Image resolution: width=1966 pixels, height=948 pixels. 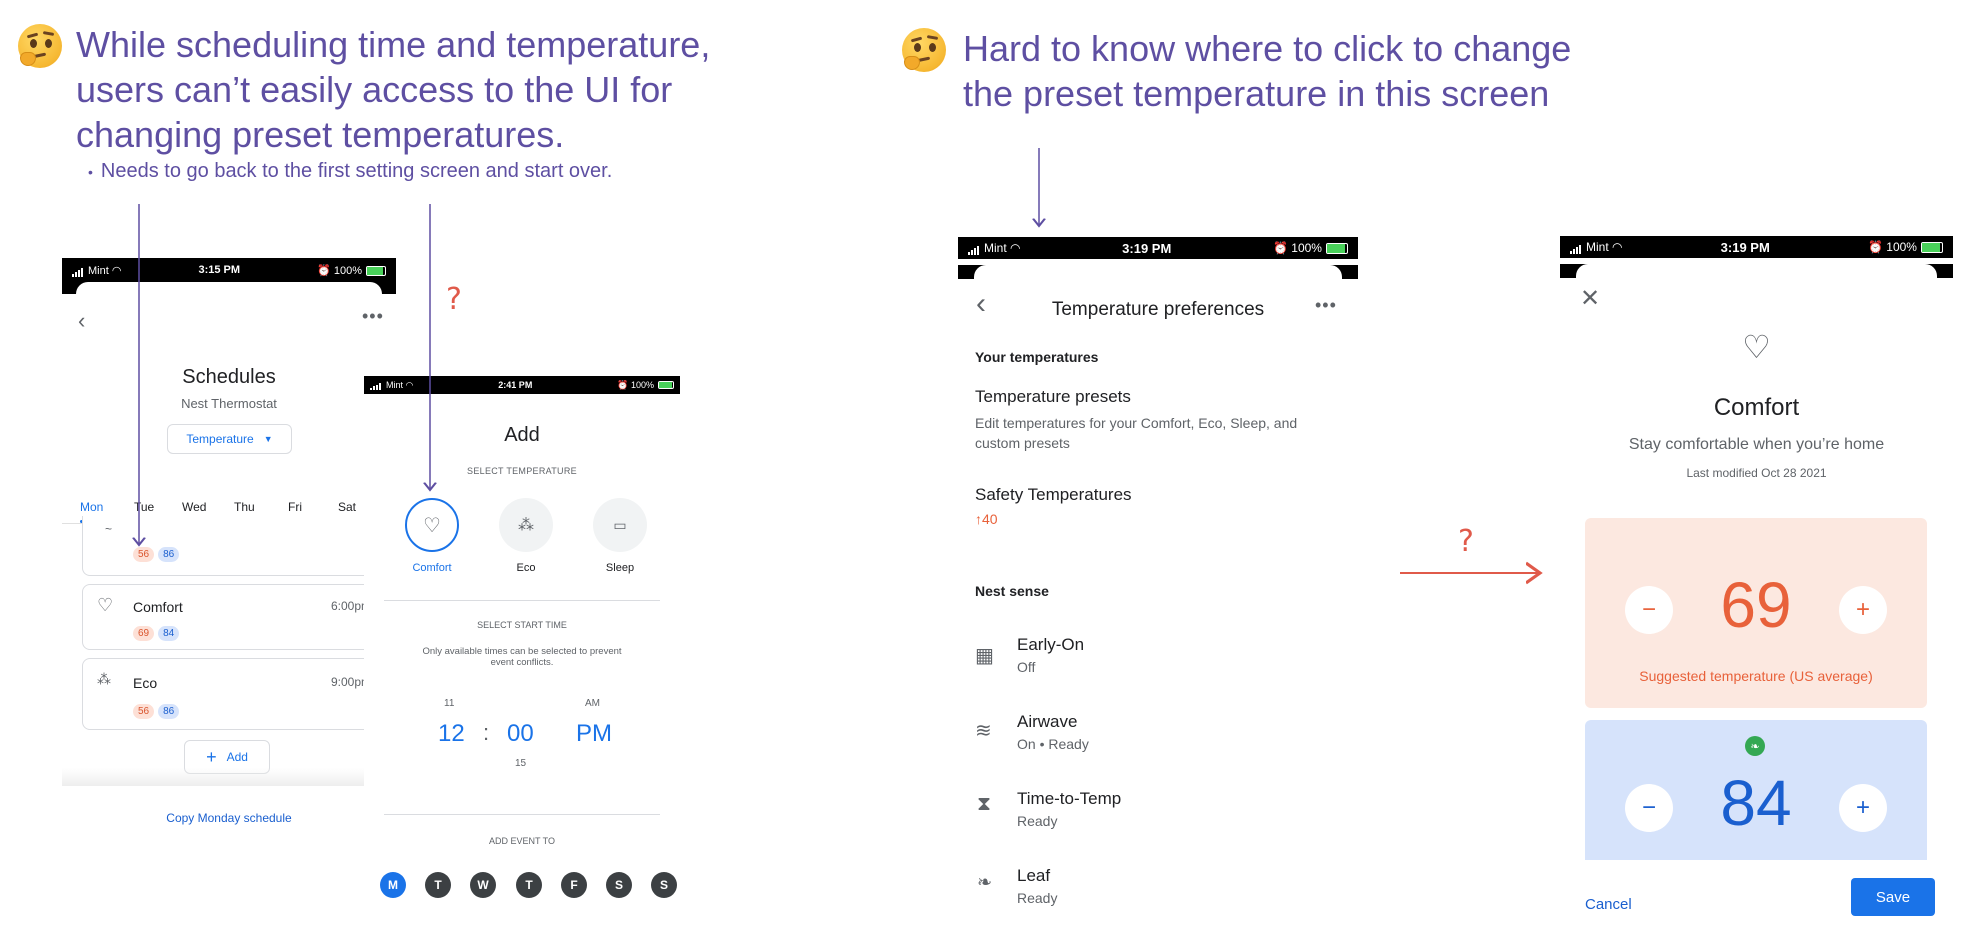 I want to click on suggested-temperature-note: Suggested temperature (US average), so click(x=1756, y=676).